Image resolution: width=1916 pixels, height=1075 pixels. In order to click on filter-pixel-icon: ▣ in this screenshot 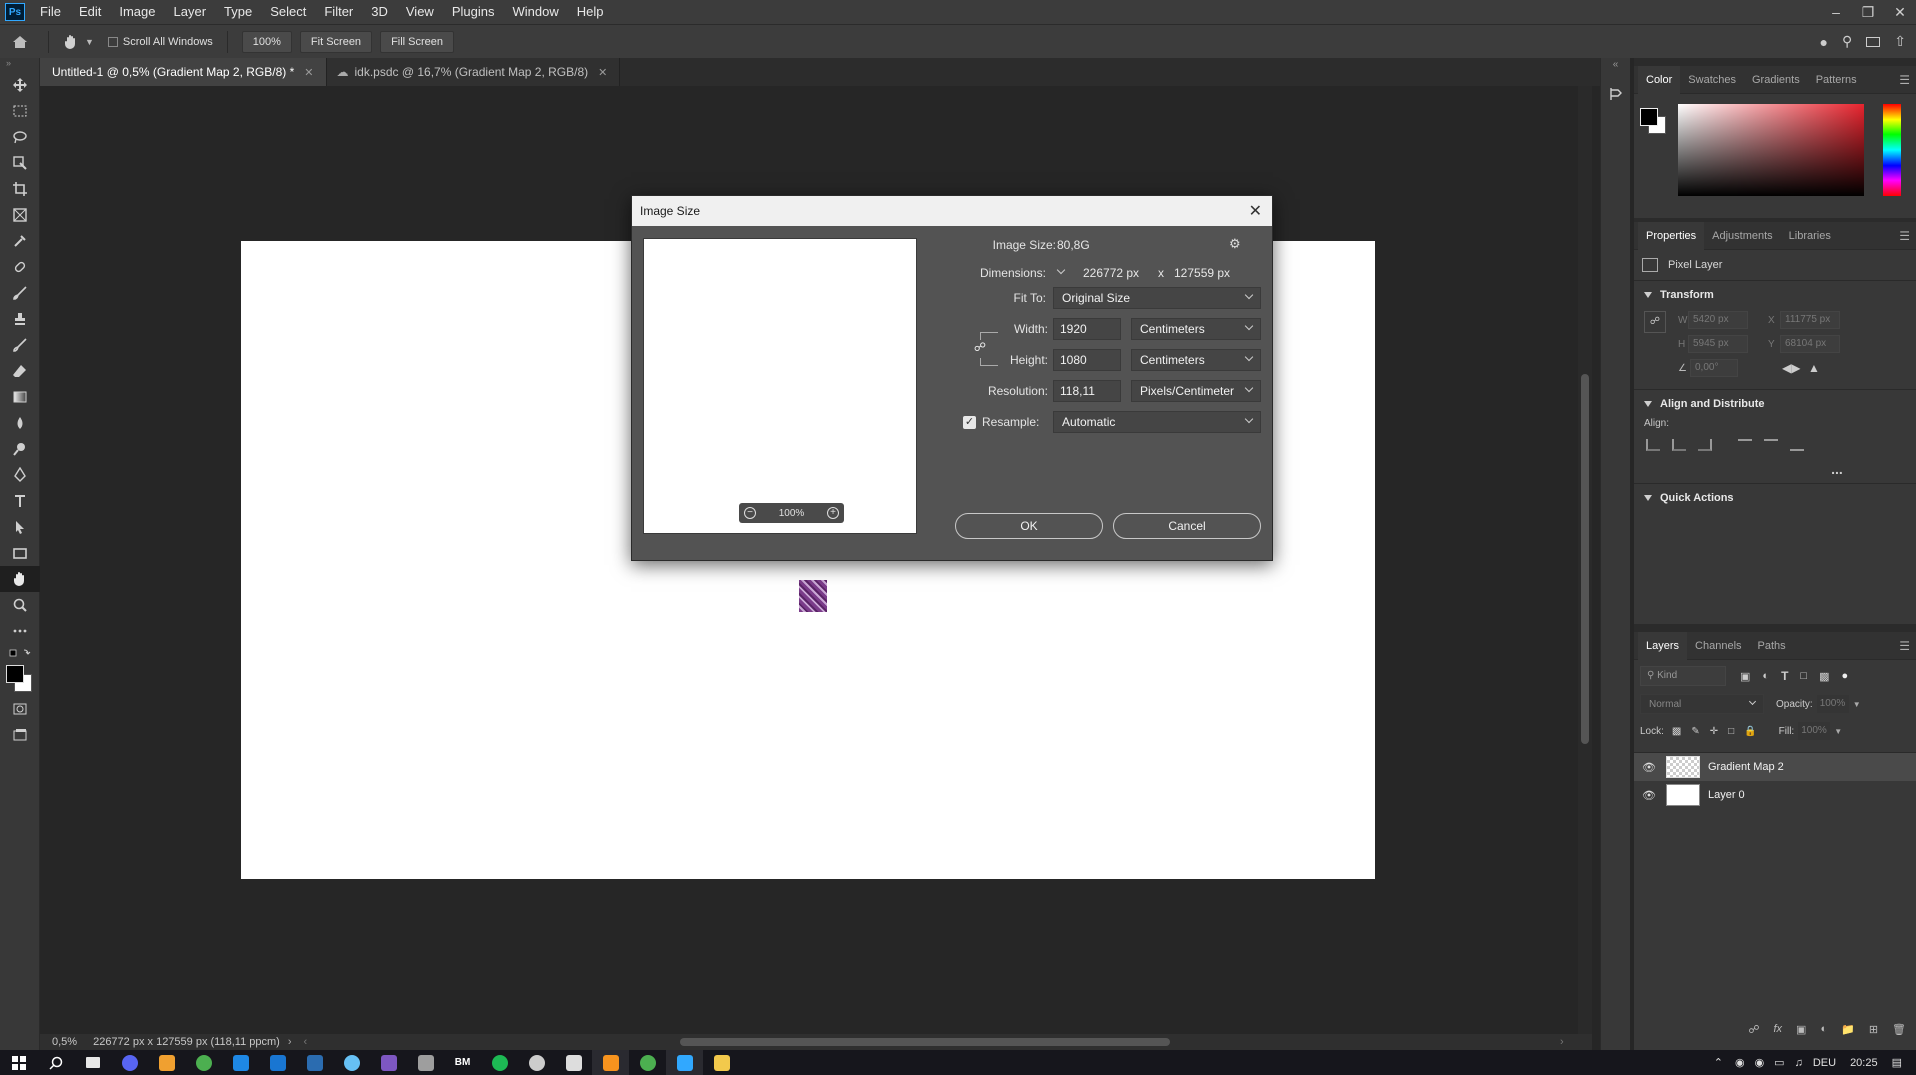, I will do `click(1745, 676)`.